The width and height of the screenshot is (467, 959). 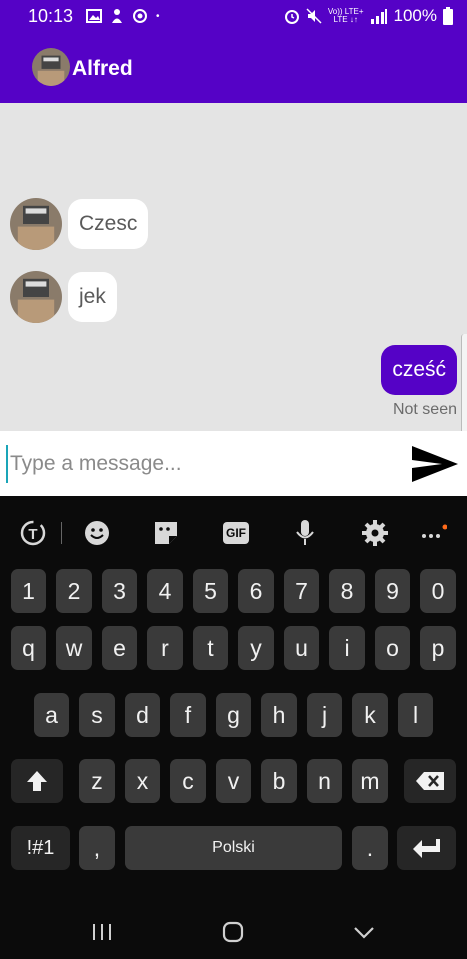 I want to click on svg-text: T, so click(x=32, y=534).